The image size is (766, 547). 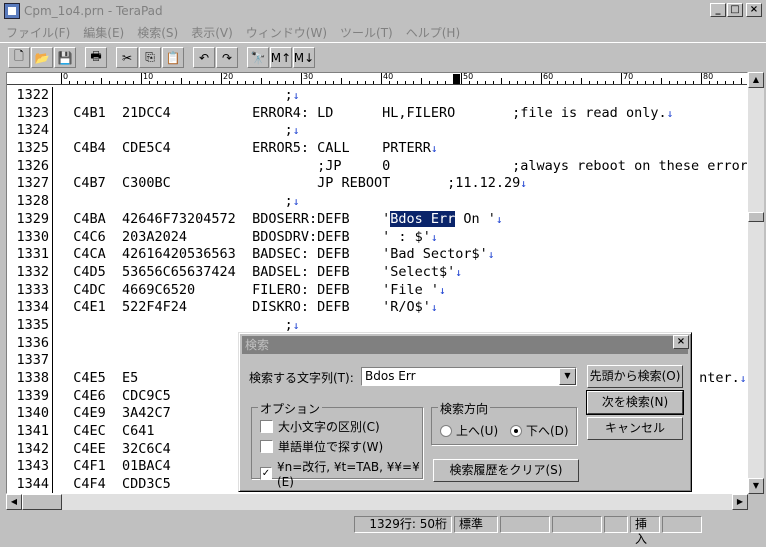 What do you see at coordinates (321, 446) in the screenshot?
I see `whole-word-checkbox: 単語単位で探す(W)` at bounding box center [321, 446].